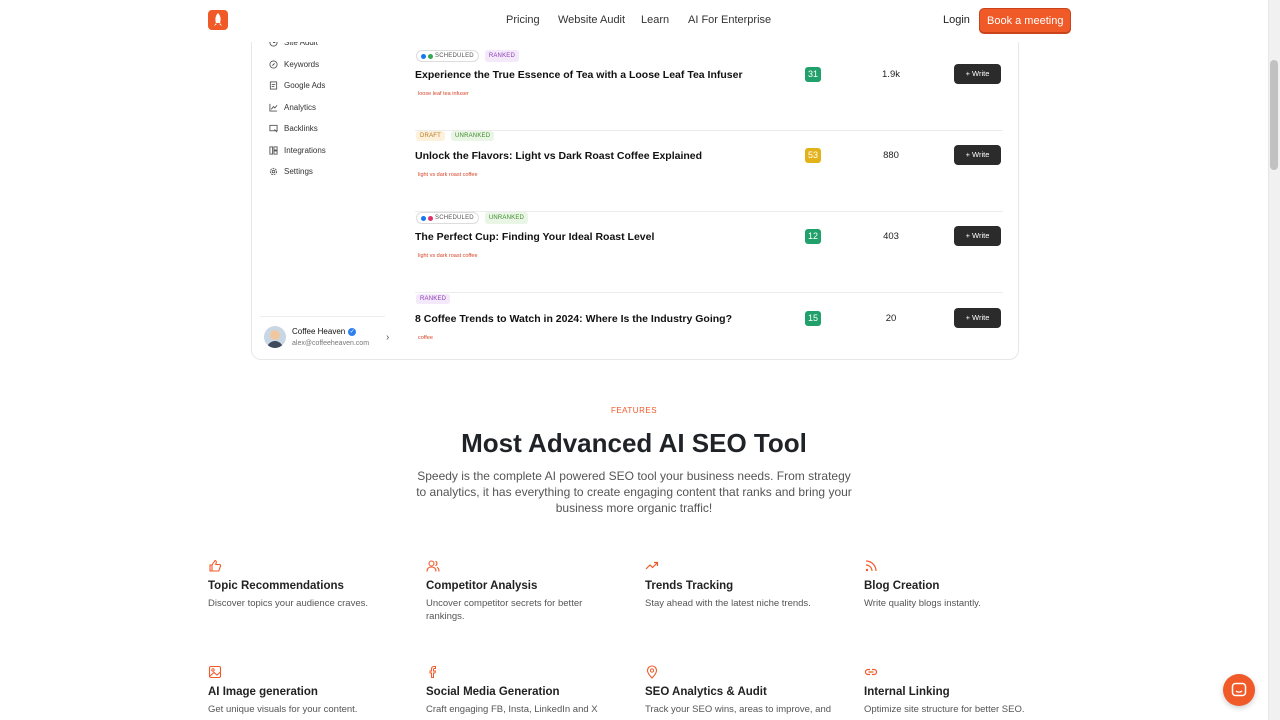 The image size is (1280, 720). What do you see at coordinates (655, 20) in the screenshot?
I see `nav-link-learn: Learn` at bounding box center [655, 20].